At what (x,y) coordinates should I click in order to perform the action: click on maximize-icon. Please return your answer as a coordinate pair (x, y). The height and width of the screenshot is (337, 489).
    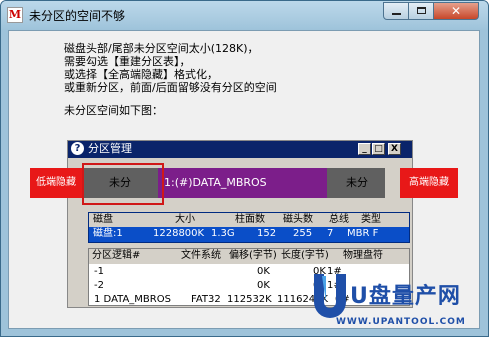
    Looking at the image, I should click on (421, 10).